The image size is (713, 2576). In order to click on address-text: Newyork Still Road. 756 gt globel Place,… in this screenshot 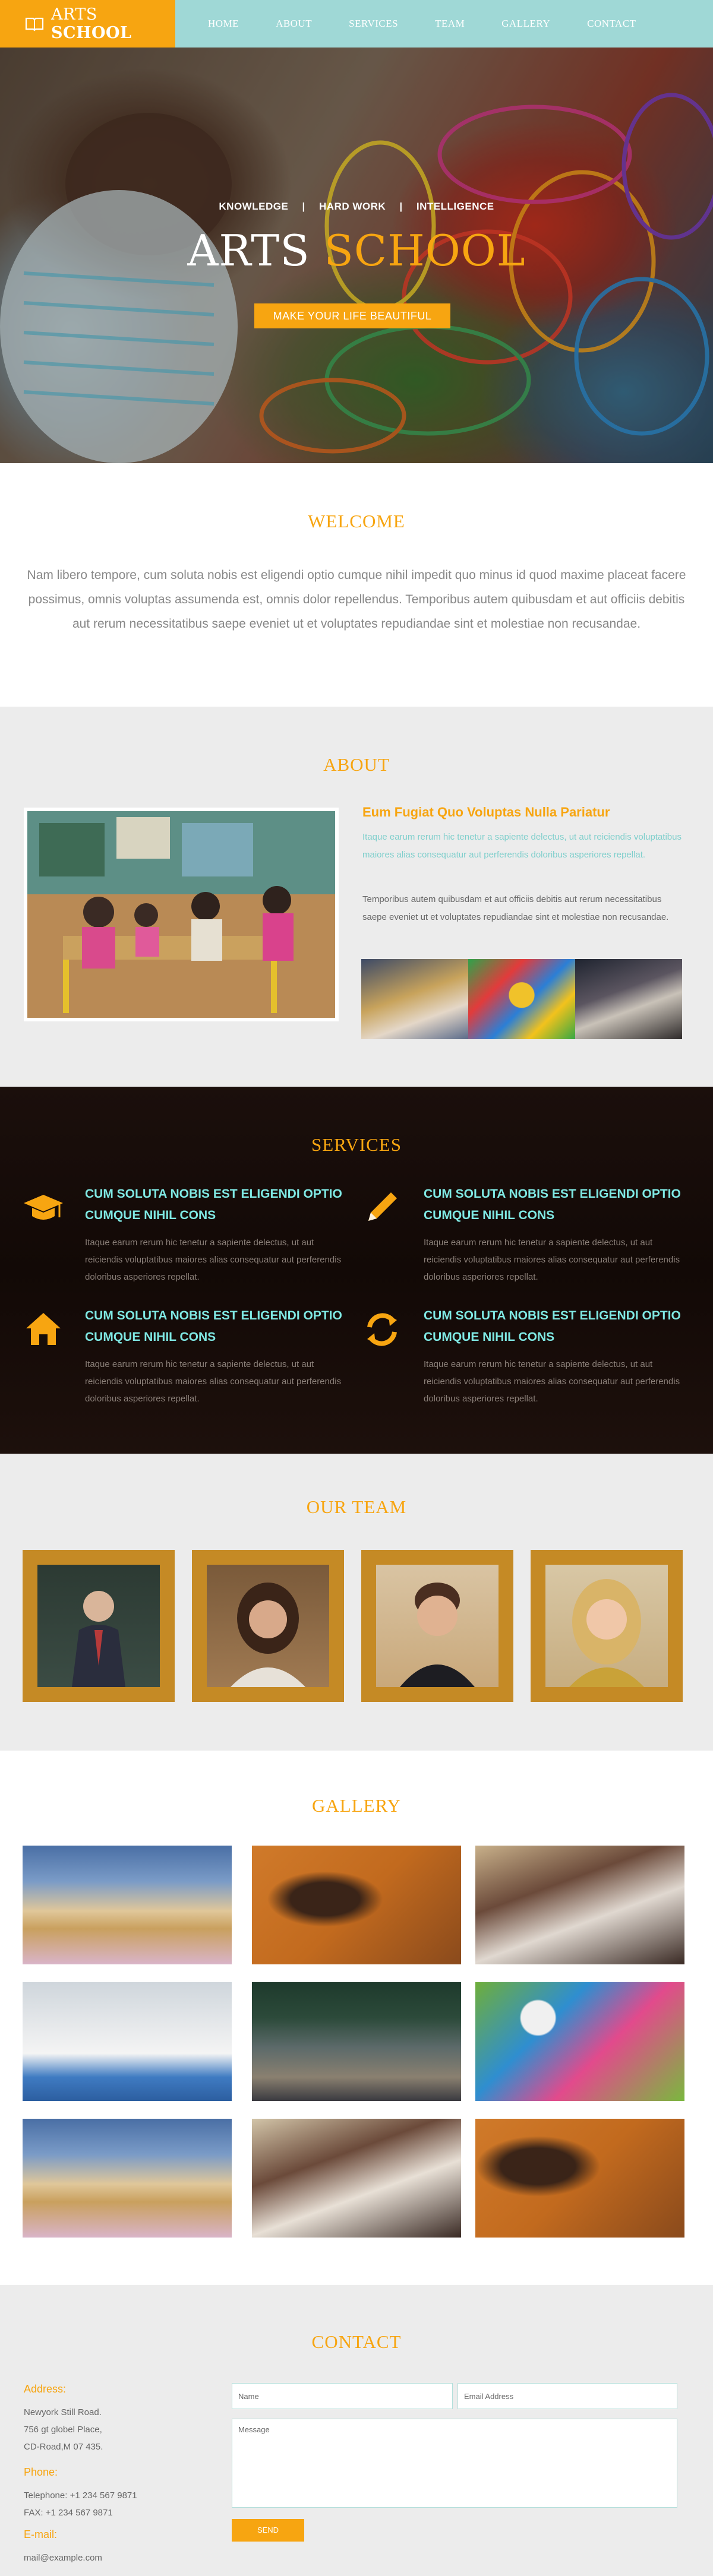, I will do `click(63, 2429)`.